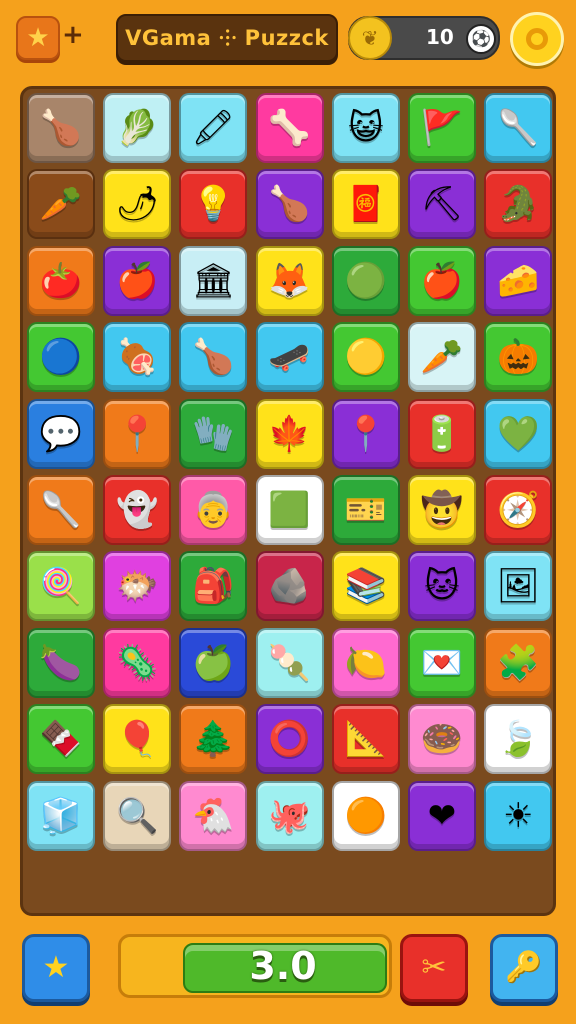 This screenshot has height=1024, width=576. Describe the element at coordinates (213, 739) in the screenshot. I see `puzzle-tile: 🌲` at that location.